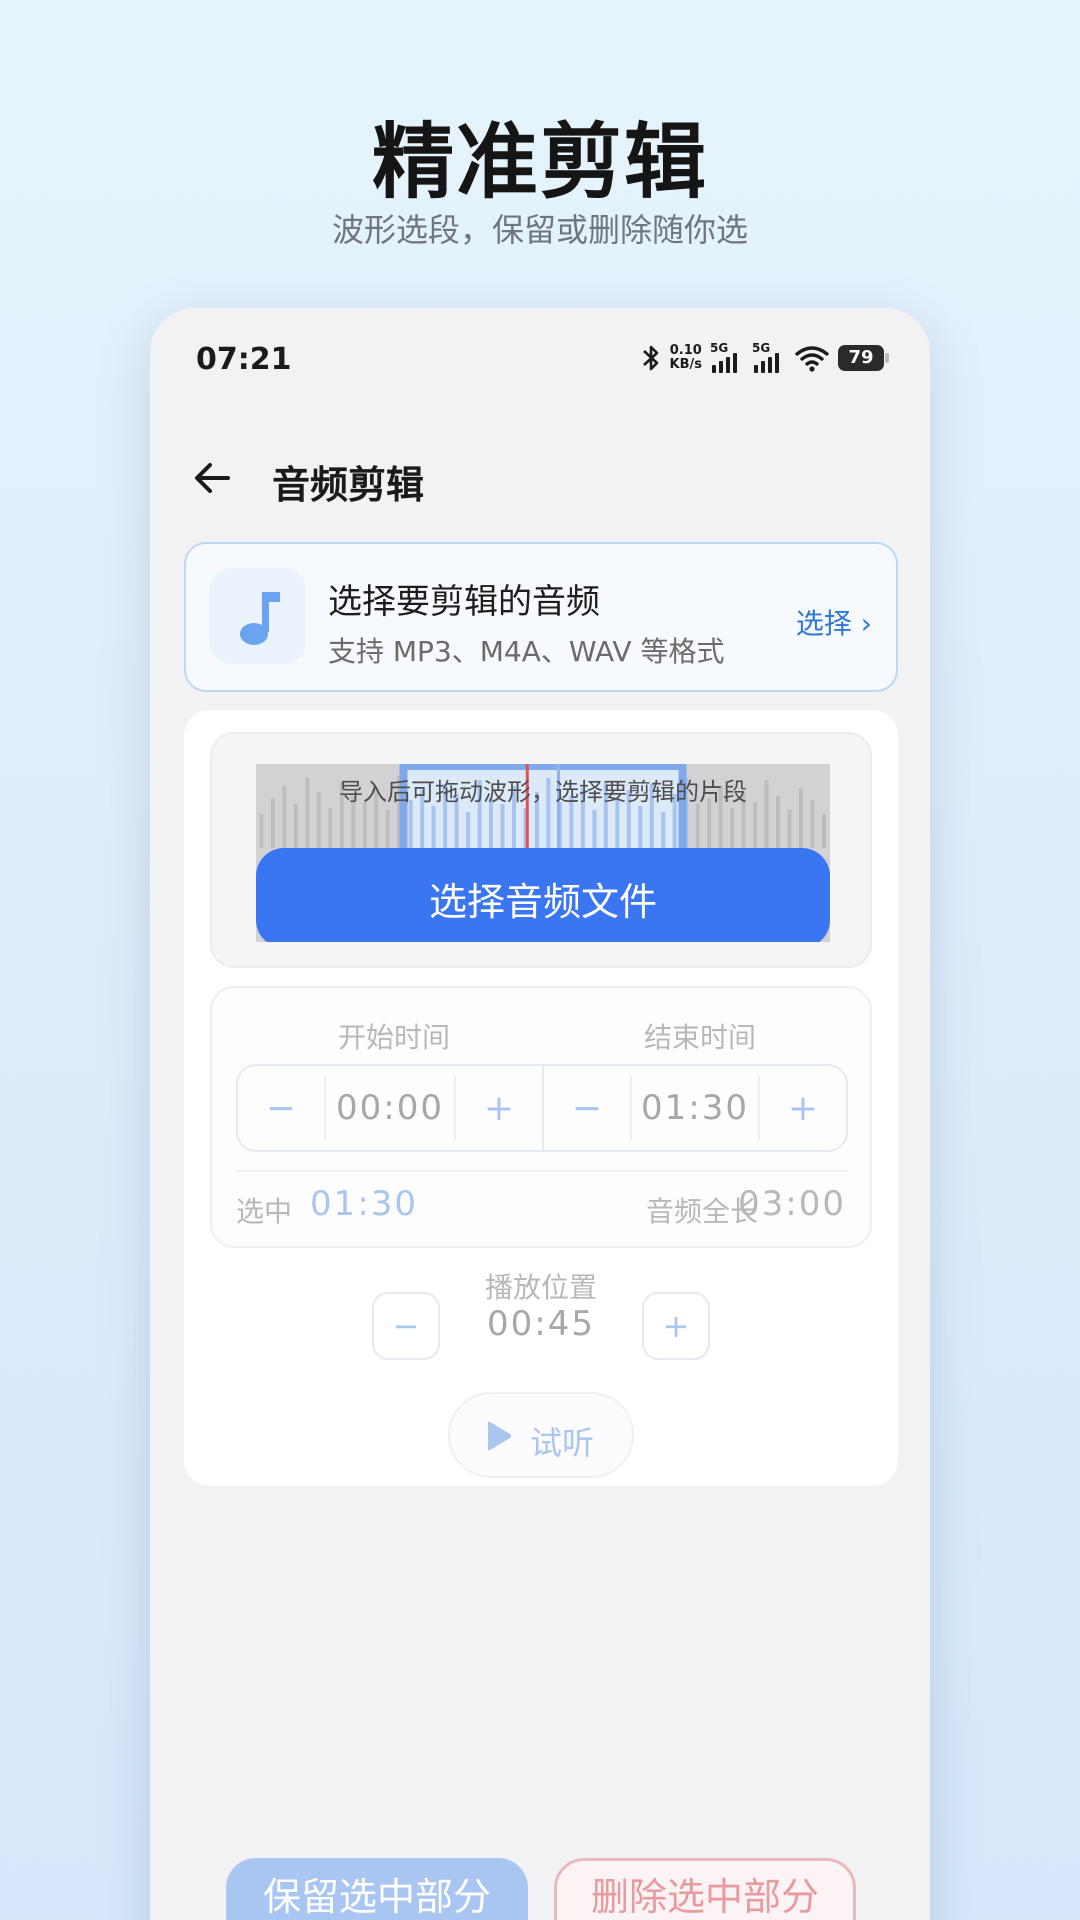  What do you see at coordinates (685, 357) in the screenshot?
I see `net-speed: 0.10 KB/s` at bounding box center [685, 357].